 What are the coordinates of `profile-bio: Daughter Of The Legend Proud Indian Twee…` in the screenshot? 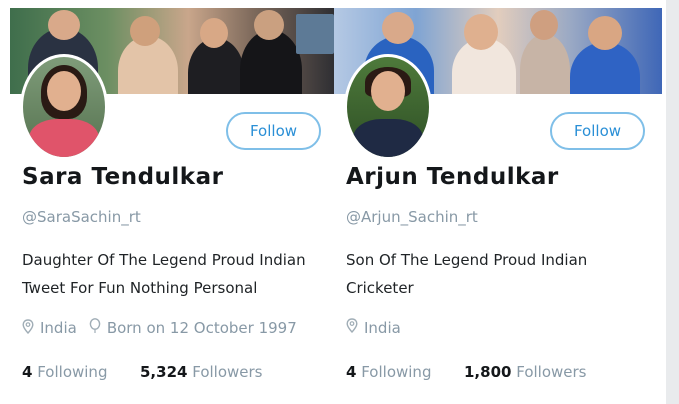 It's located at (172, 274).